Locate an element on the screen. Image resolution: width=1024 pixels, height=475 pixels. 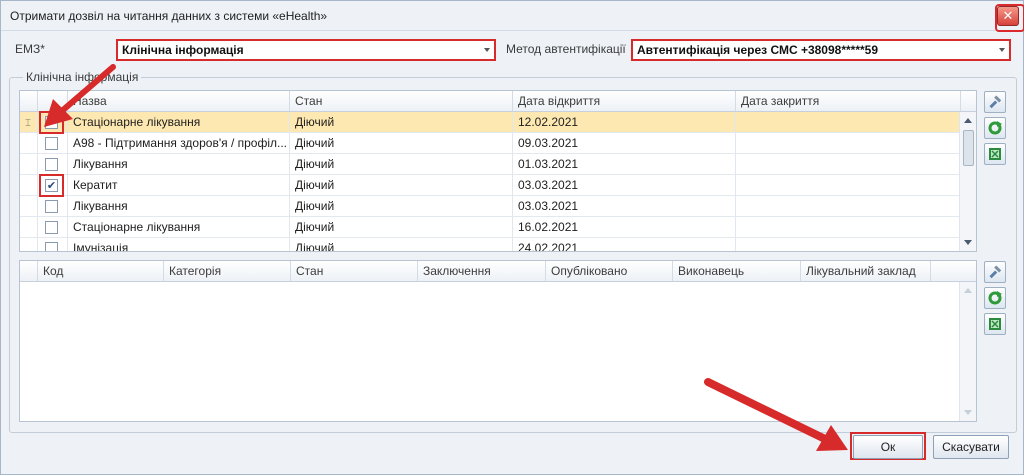
table-row: Лікування Діючий 03.03.2021 is located at coordinates (490, 206).